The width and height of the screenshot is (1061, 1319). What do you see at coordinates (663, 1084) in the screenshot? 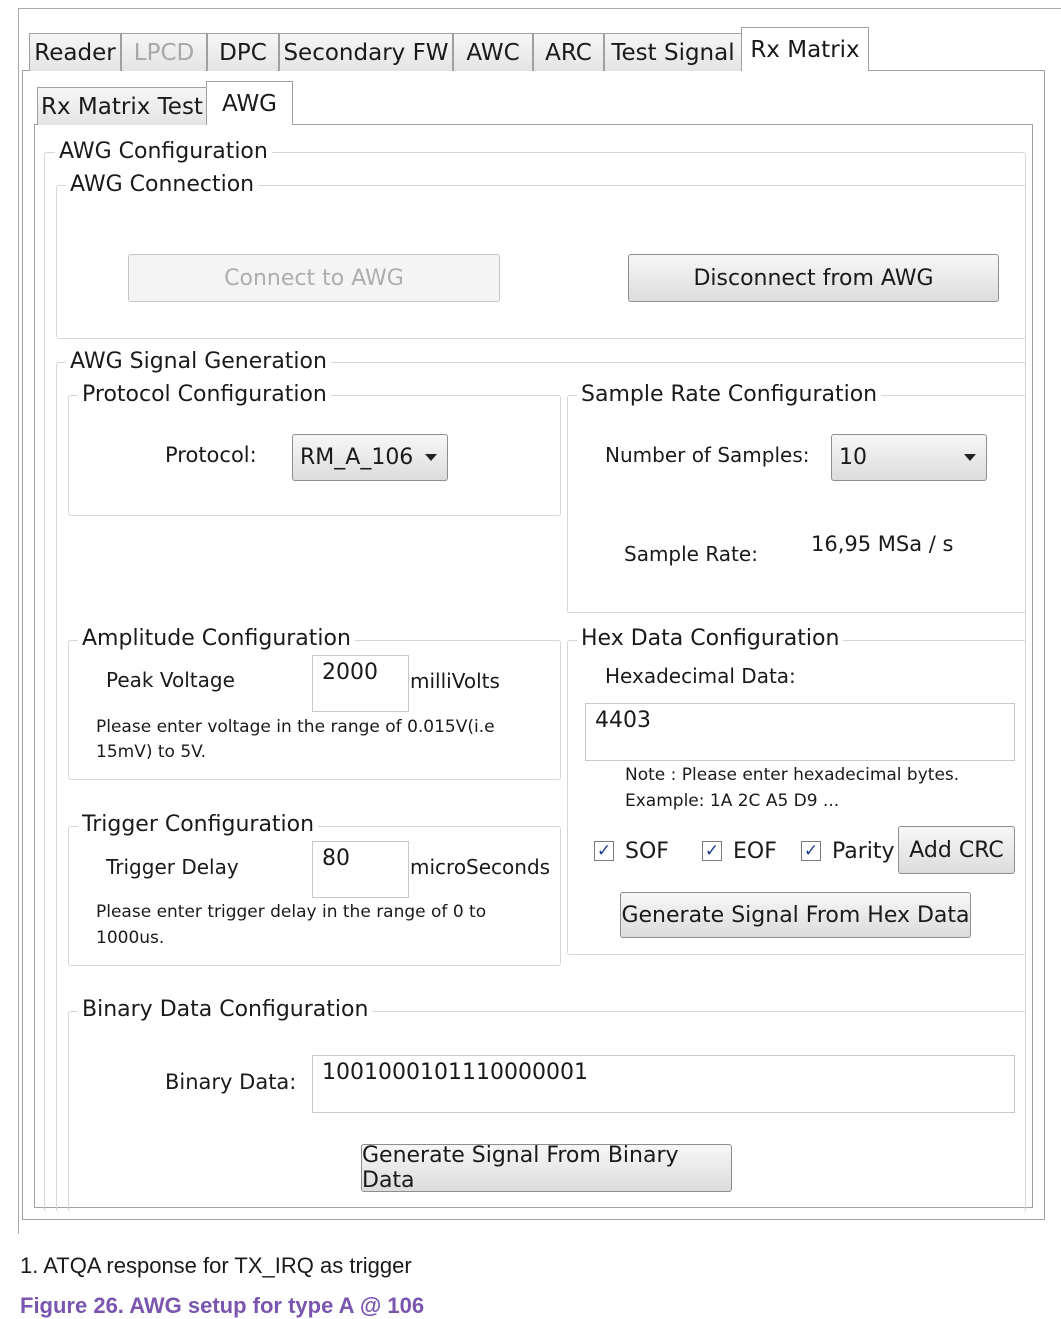
I see `binary-data-input: 1001000101110000001` at bounding box center [663, 1084].